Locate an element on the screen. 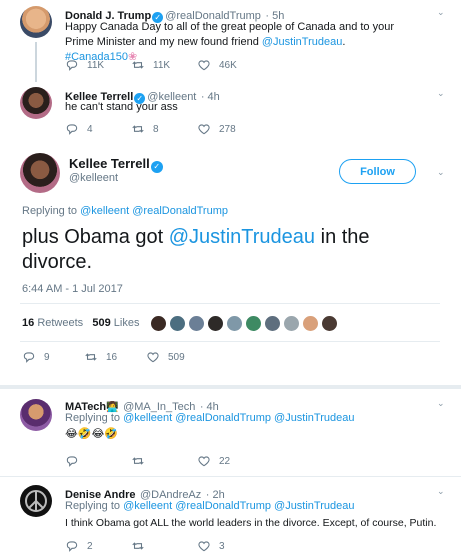 This screenshot has height=555, width=461. retweet-button: 11K is located at coordinates (164, 65).